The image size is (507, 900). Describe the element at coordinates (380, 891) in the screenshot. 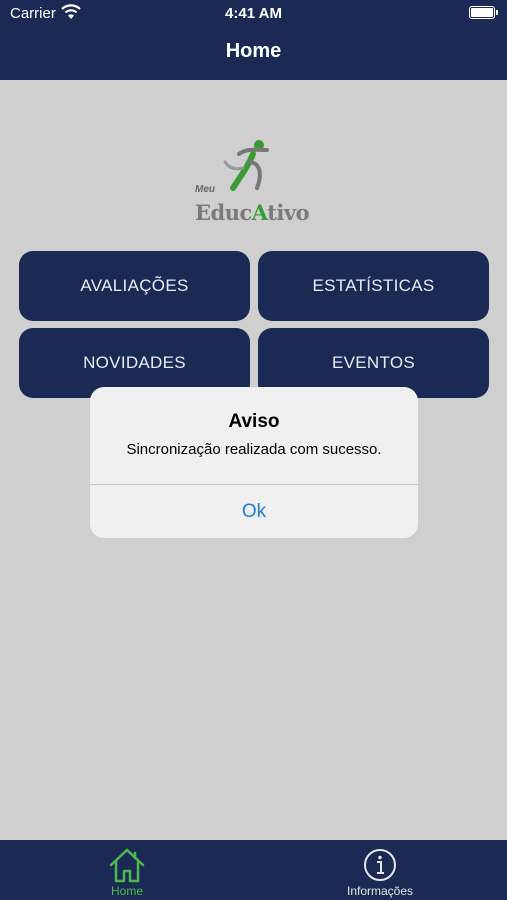

I see `tab-informacoes-label: Informações` at that location.